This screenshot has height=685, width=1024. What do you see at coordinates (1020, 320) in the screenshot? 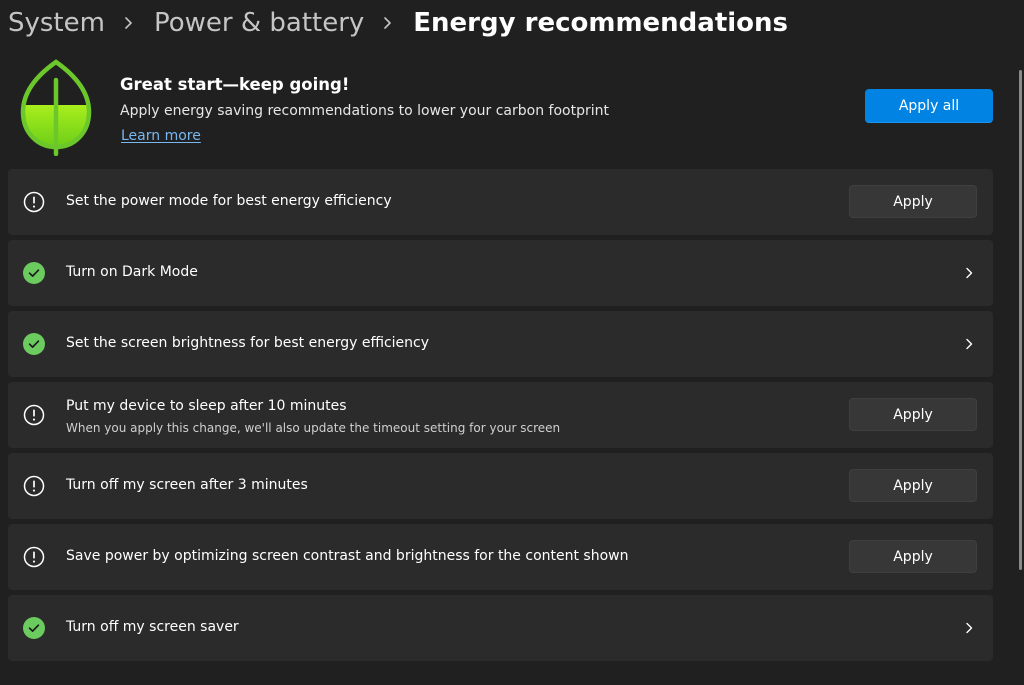
I see `scrollbar` at bounding box center [1020, 320].